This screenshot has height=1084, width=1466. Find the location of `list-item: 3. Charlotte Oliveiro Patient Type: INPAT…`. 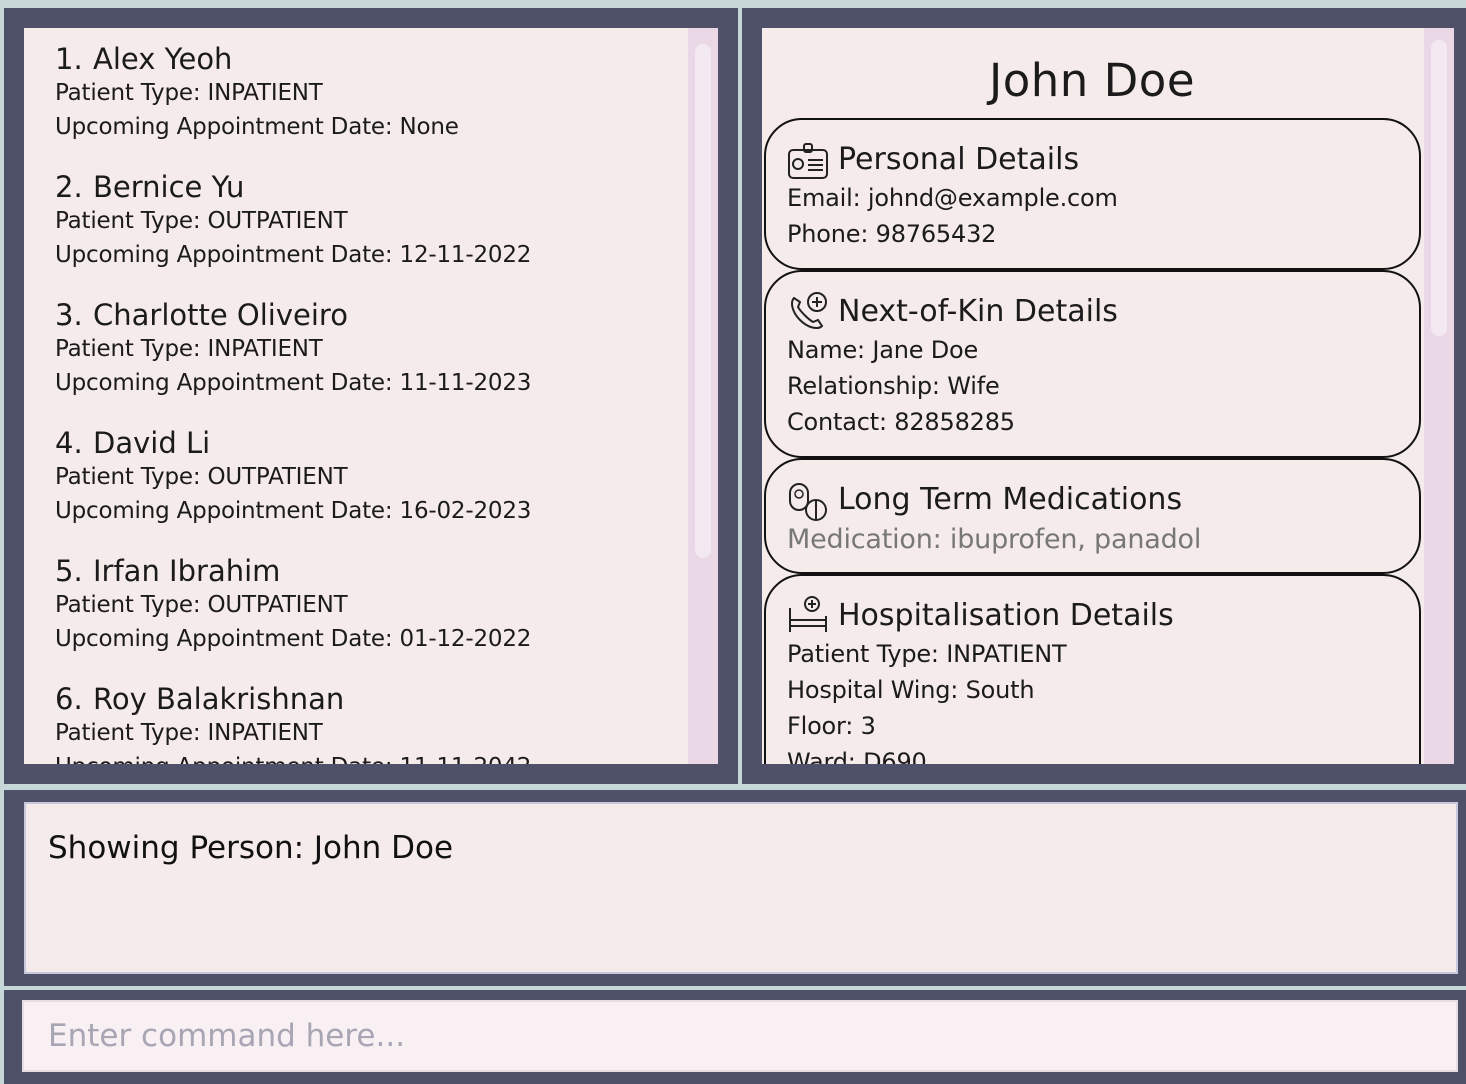

list-item: 3. Charlotte Oliveiro Patient Type: INPAT… is located at coordinates (293, 349).